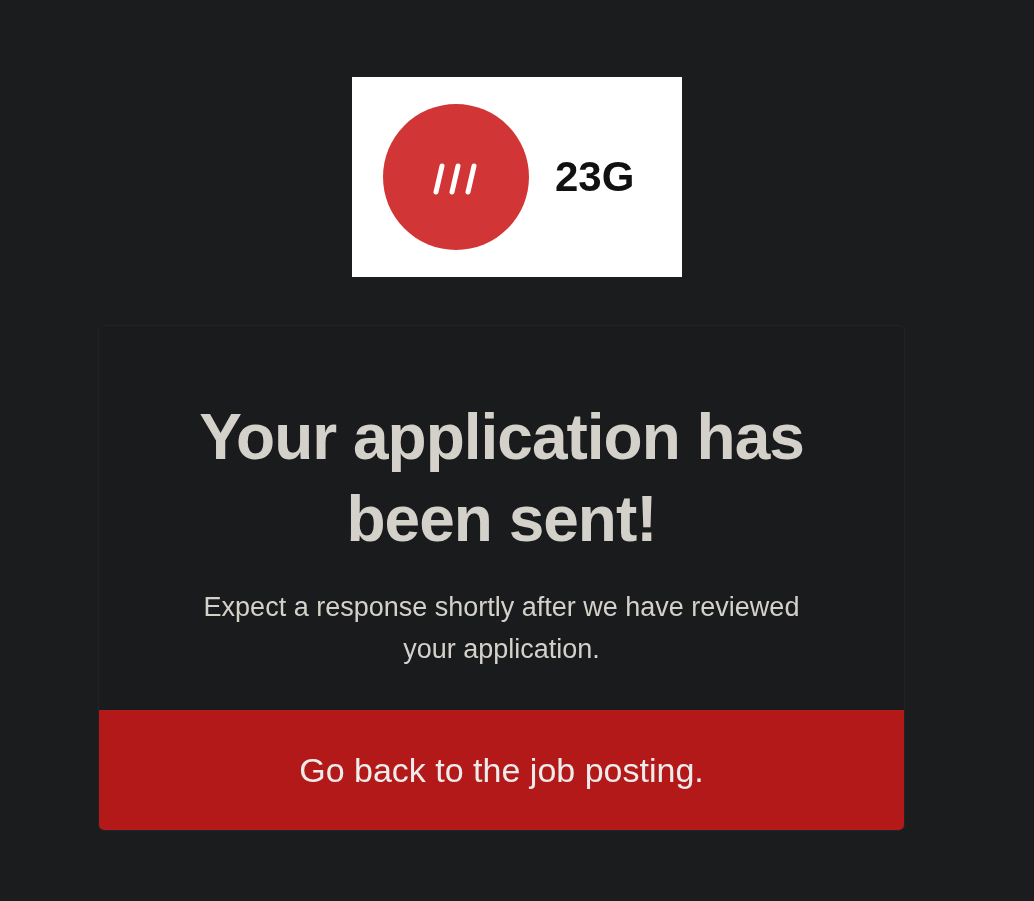 This screenshot has width=1034, height=901. I want to click on back-button: Go back to the job posting., so click(501, 770).